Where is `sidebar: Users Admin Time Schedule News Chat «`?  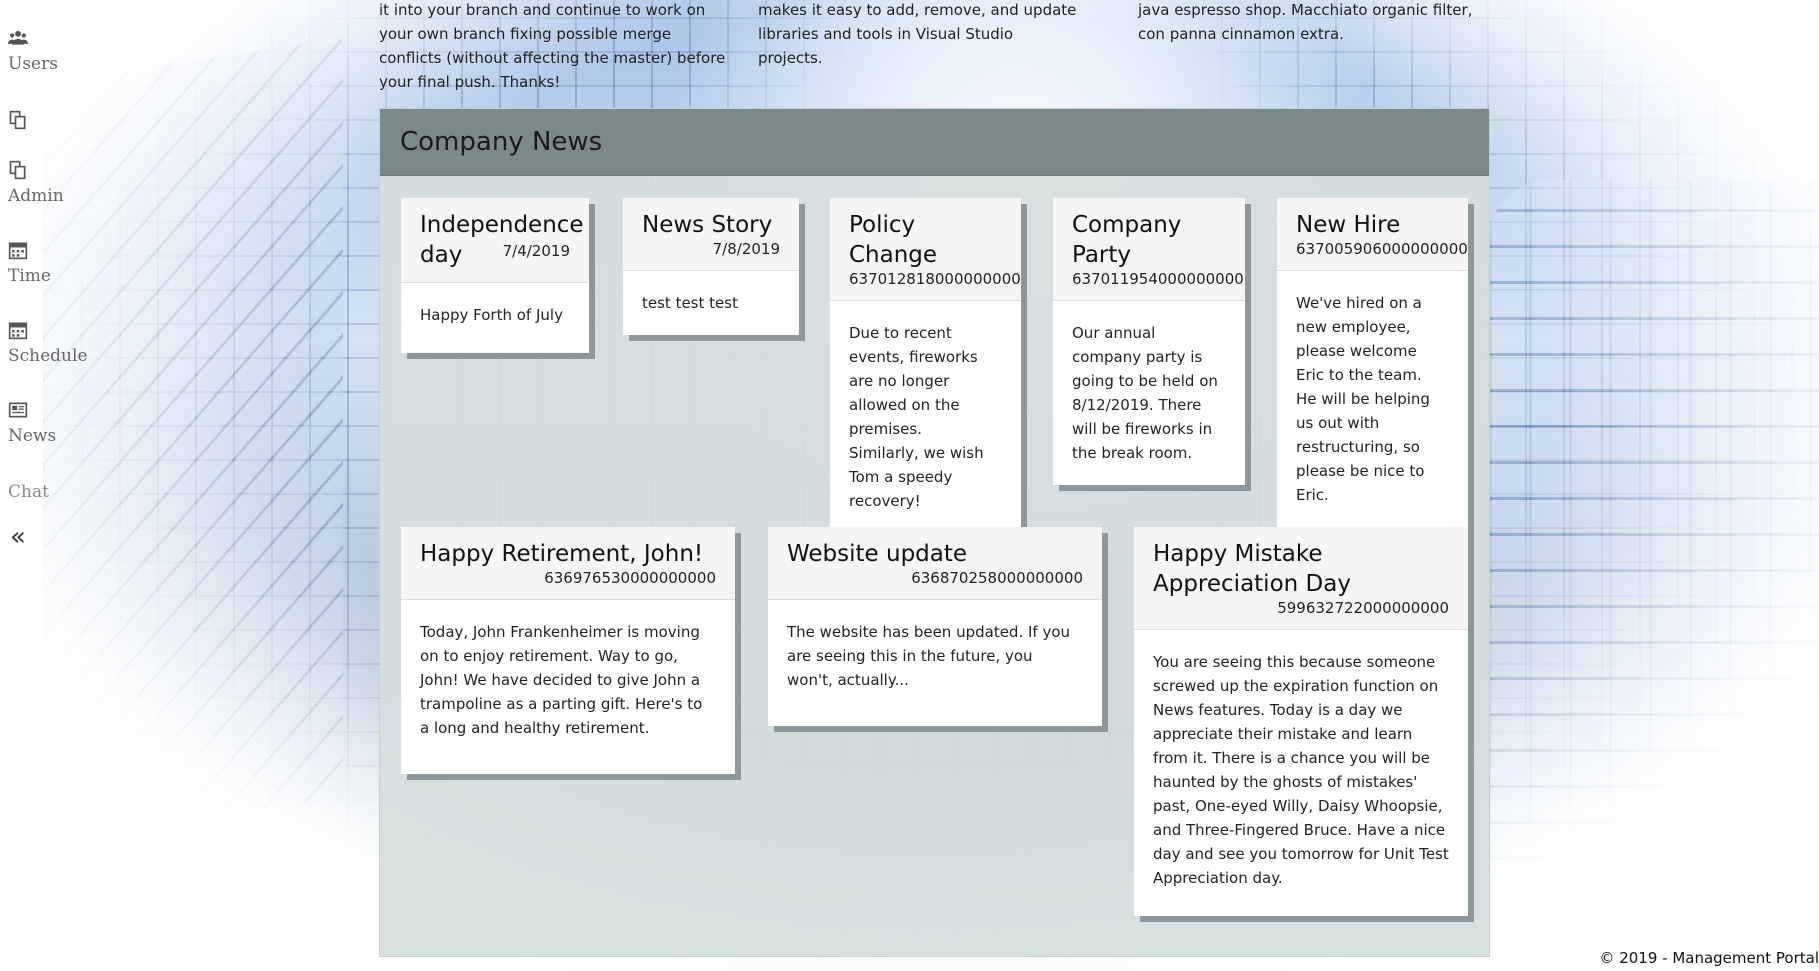
sidebar: Users Admin Time Schedule News Chat « is located at coordinates (44, 485).